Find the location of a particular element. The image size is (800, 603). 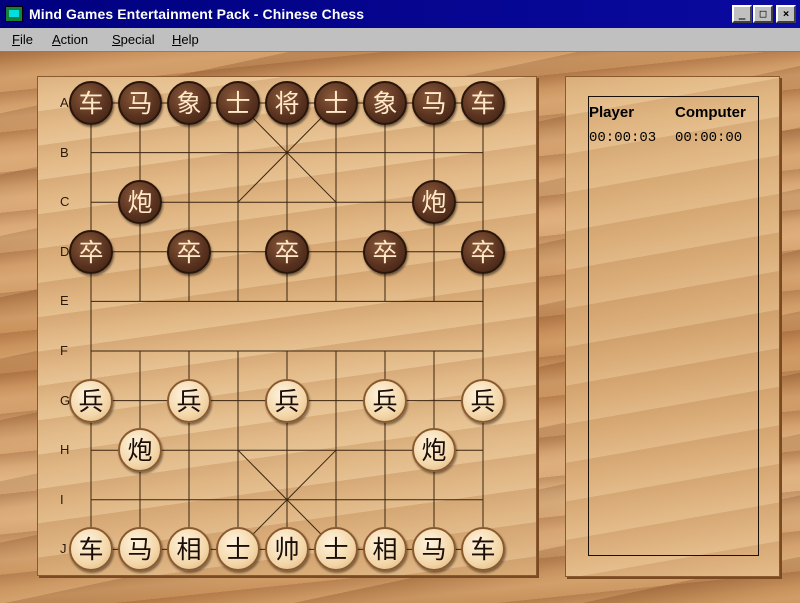

app-icon is located at coordinates (14, 14).